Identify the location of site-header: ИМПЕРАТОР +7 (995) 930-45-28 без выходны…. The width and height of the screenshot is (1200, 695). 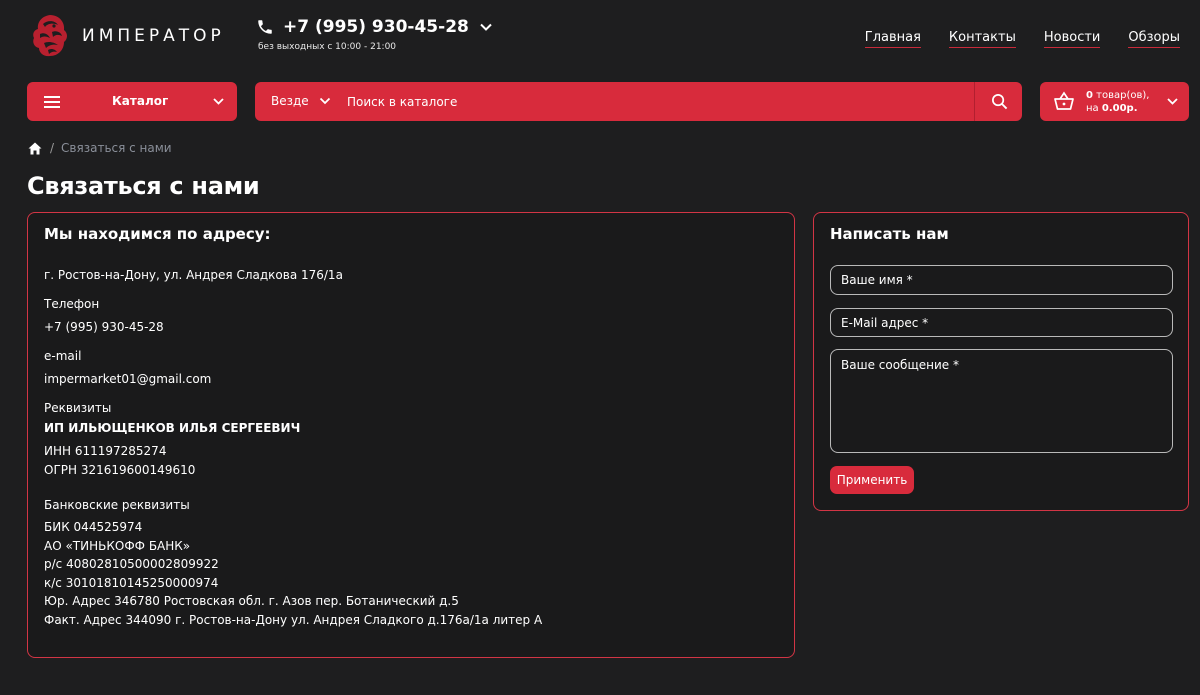
(600, 39).